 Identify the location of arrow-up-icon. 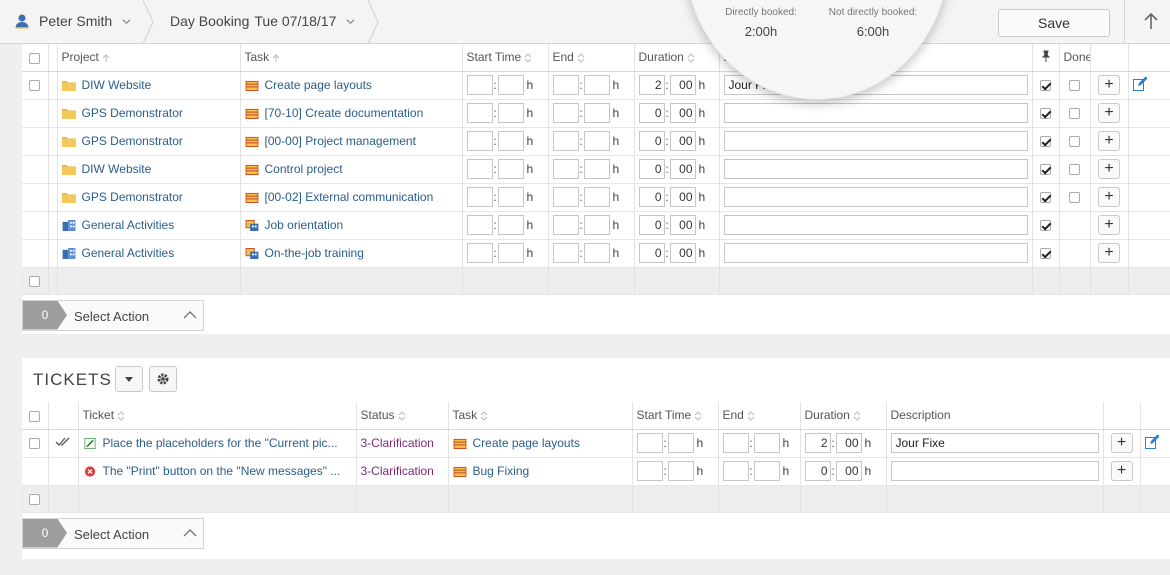
(1151, 21).